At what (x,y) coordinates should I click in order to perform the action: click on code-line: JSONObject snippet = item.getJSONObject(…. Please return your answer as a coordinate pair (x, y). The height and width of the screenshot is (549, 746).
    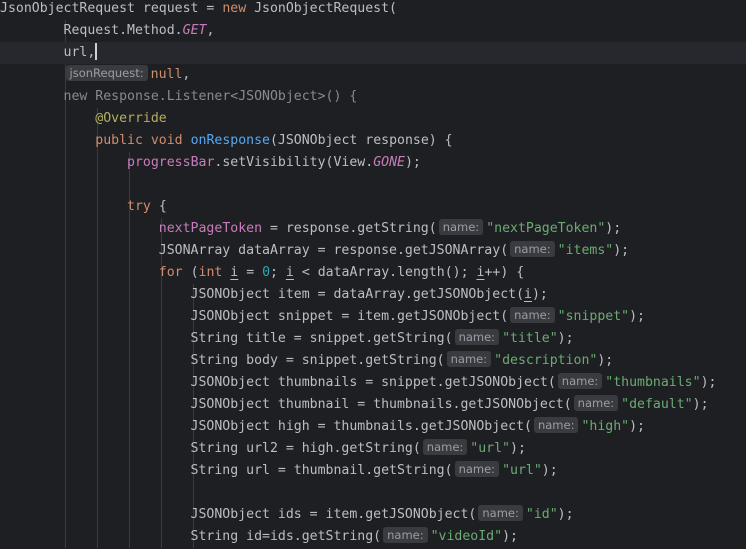
    Looking at the image, I should click on (373, 317).